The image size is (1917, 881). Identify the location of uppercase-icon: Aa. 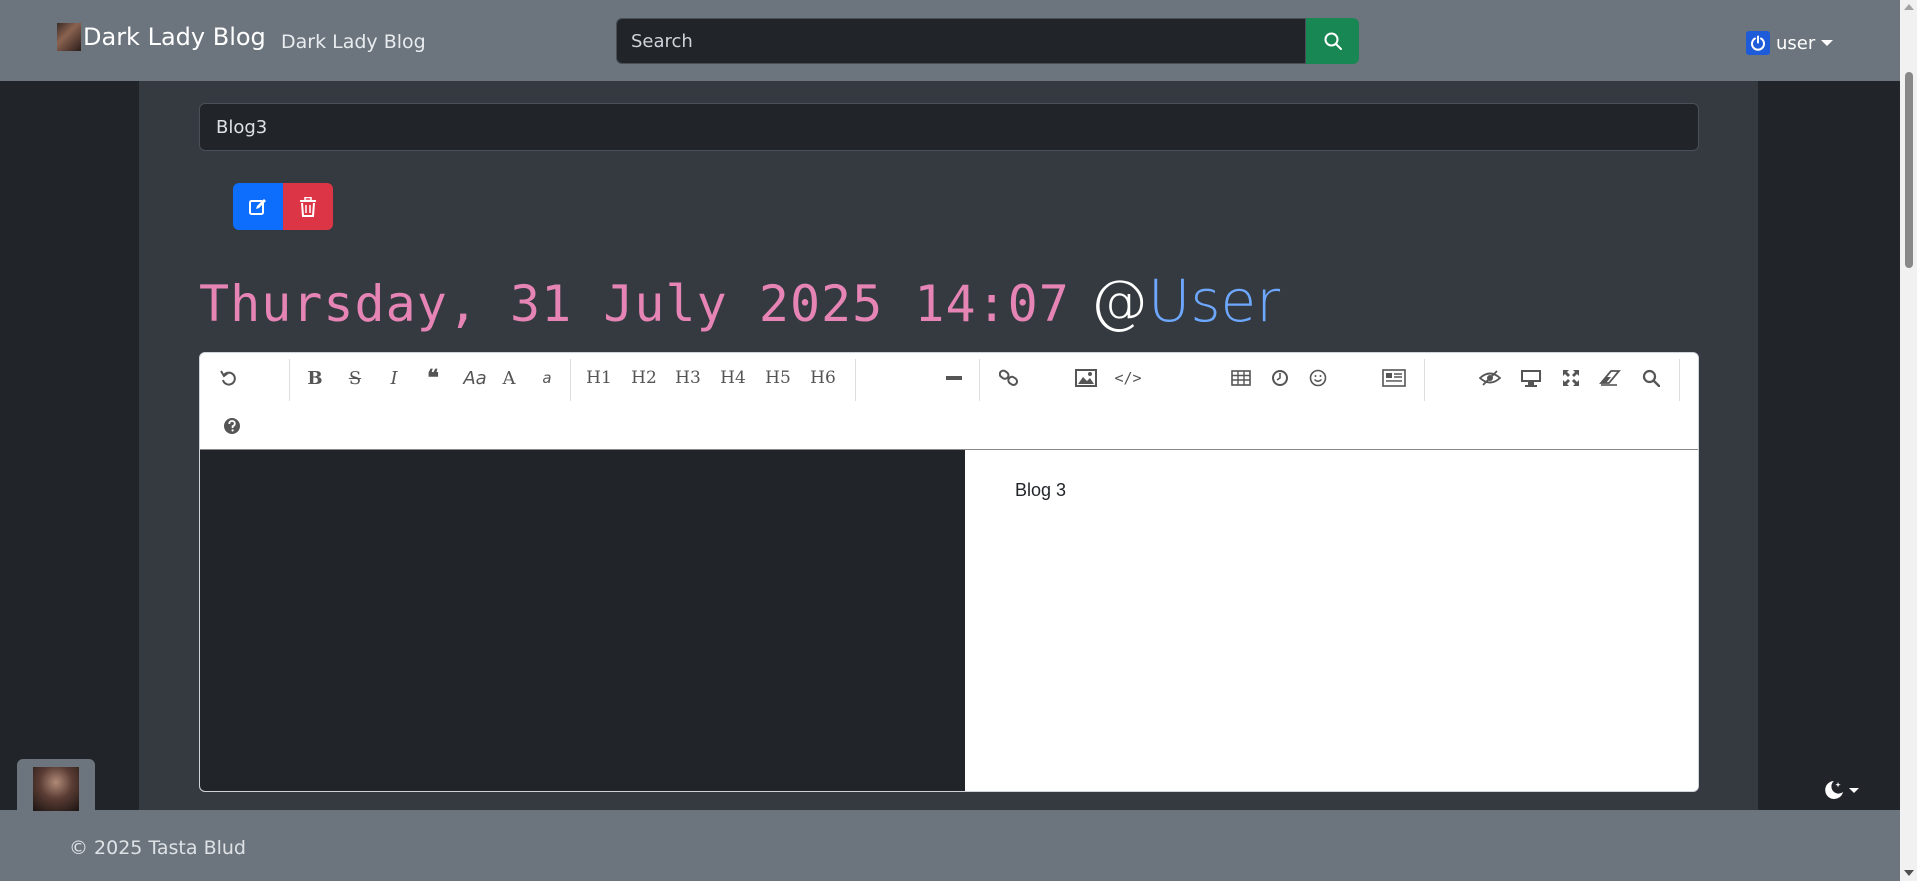
(475, 378).